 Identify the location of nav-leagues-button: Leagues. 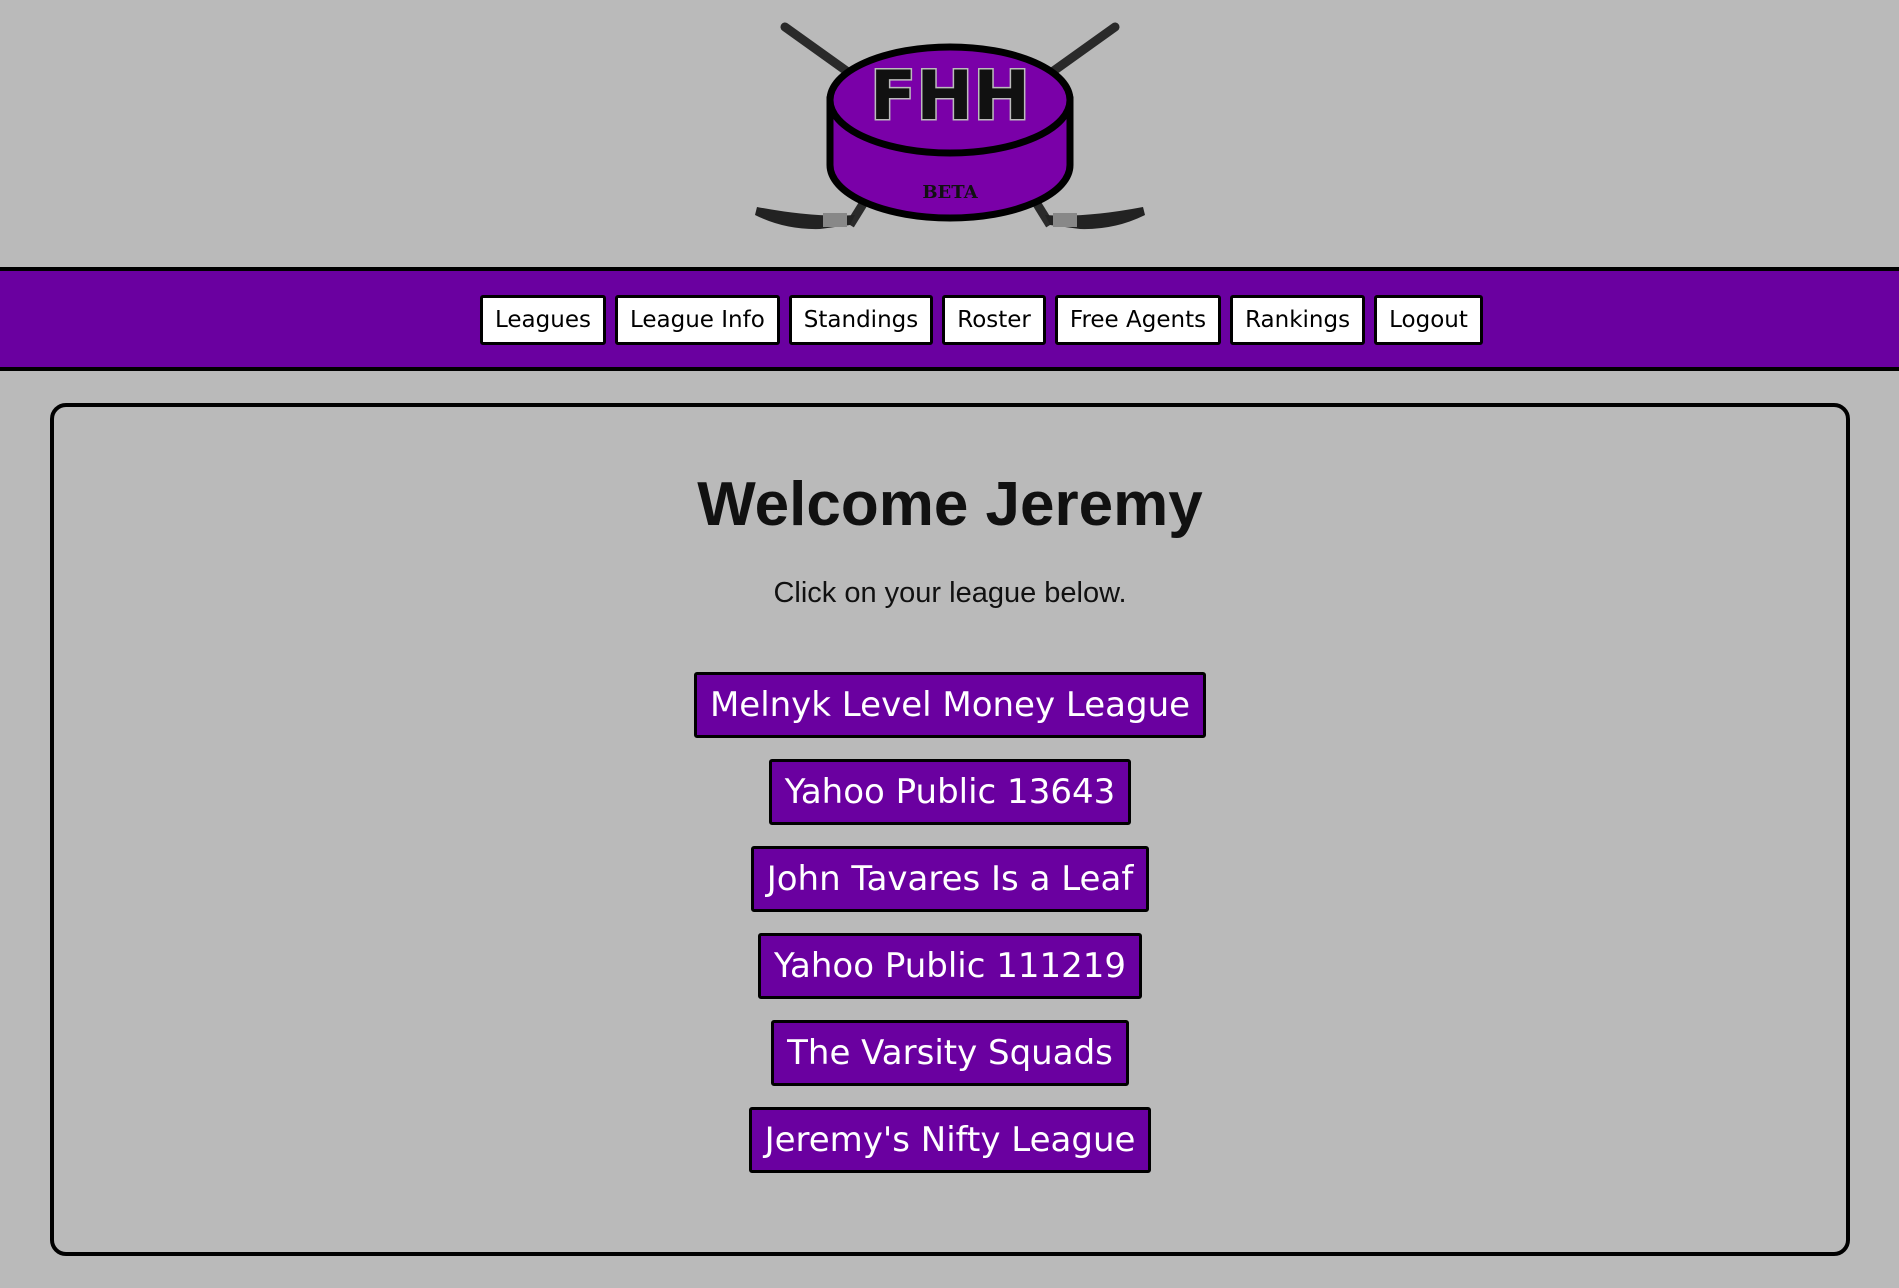
(543, 320).